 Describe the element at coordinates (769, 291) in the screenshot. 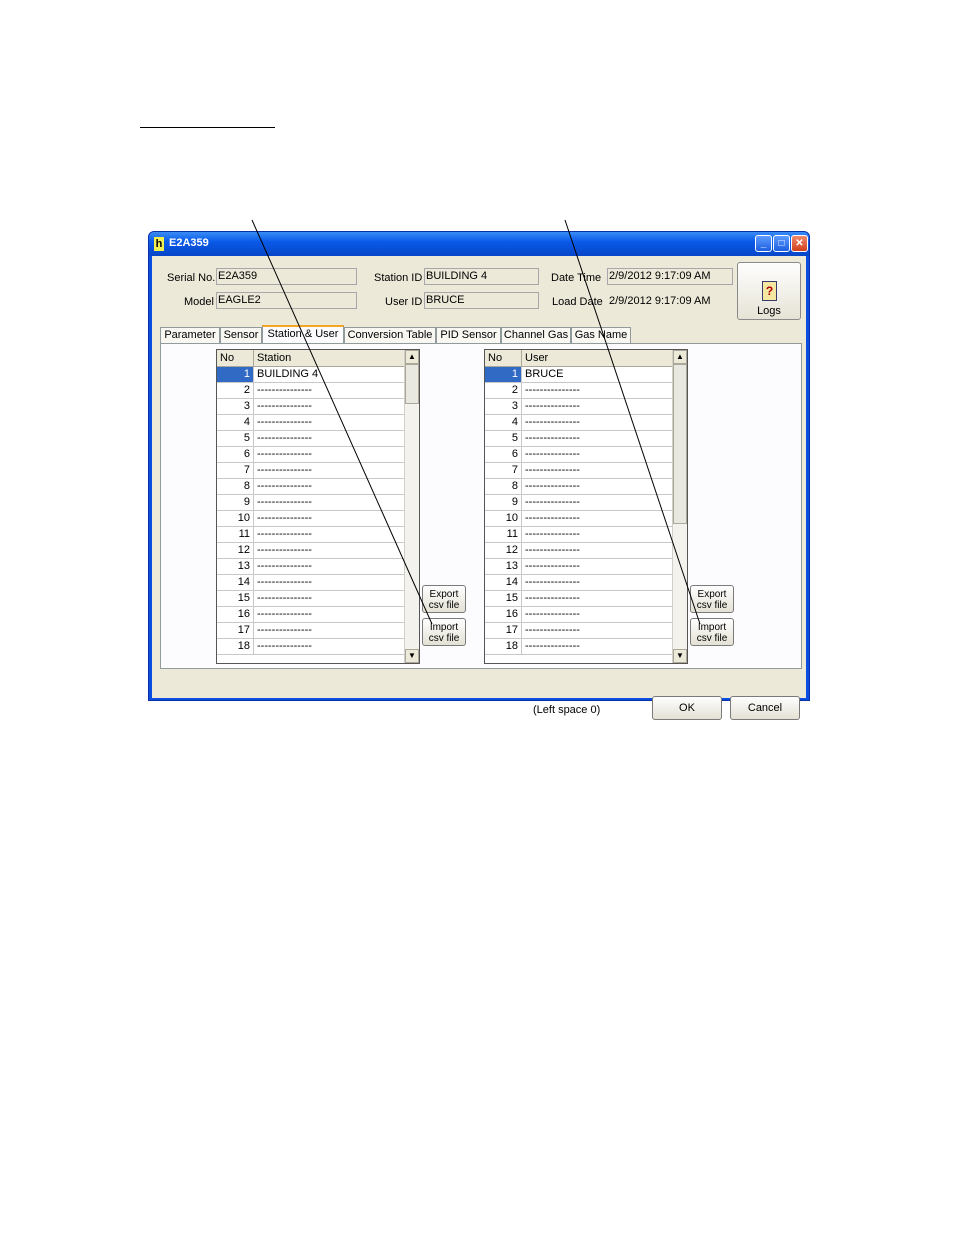

I see `logs-button: ? Logs` at that location.